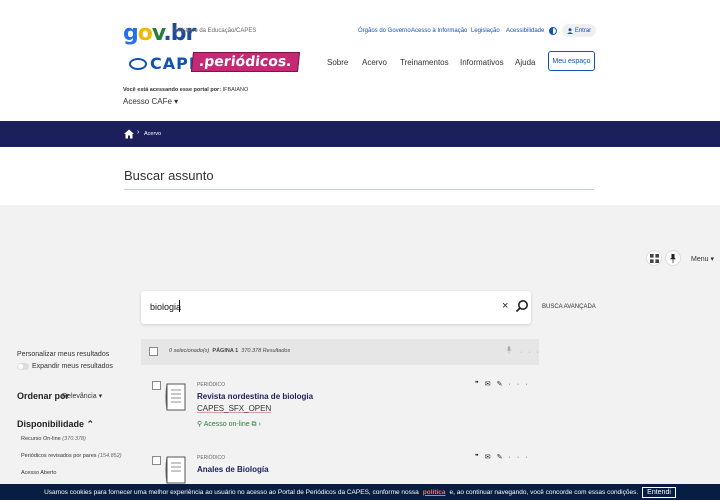 This screenshot has height=500, width=720. I want to click on availability-heading: Disponibilidade ⌃, so click(55, 424).